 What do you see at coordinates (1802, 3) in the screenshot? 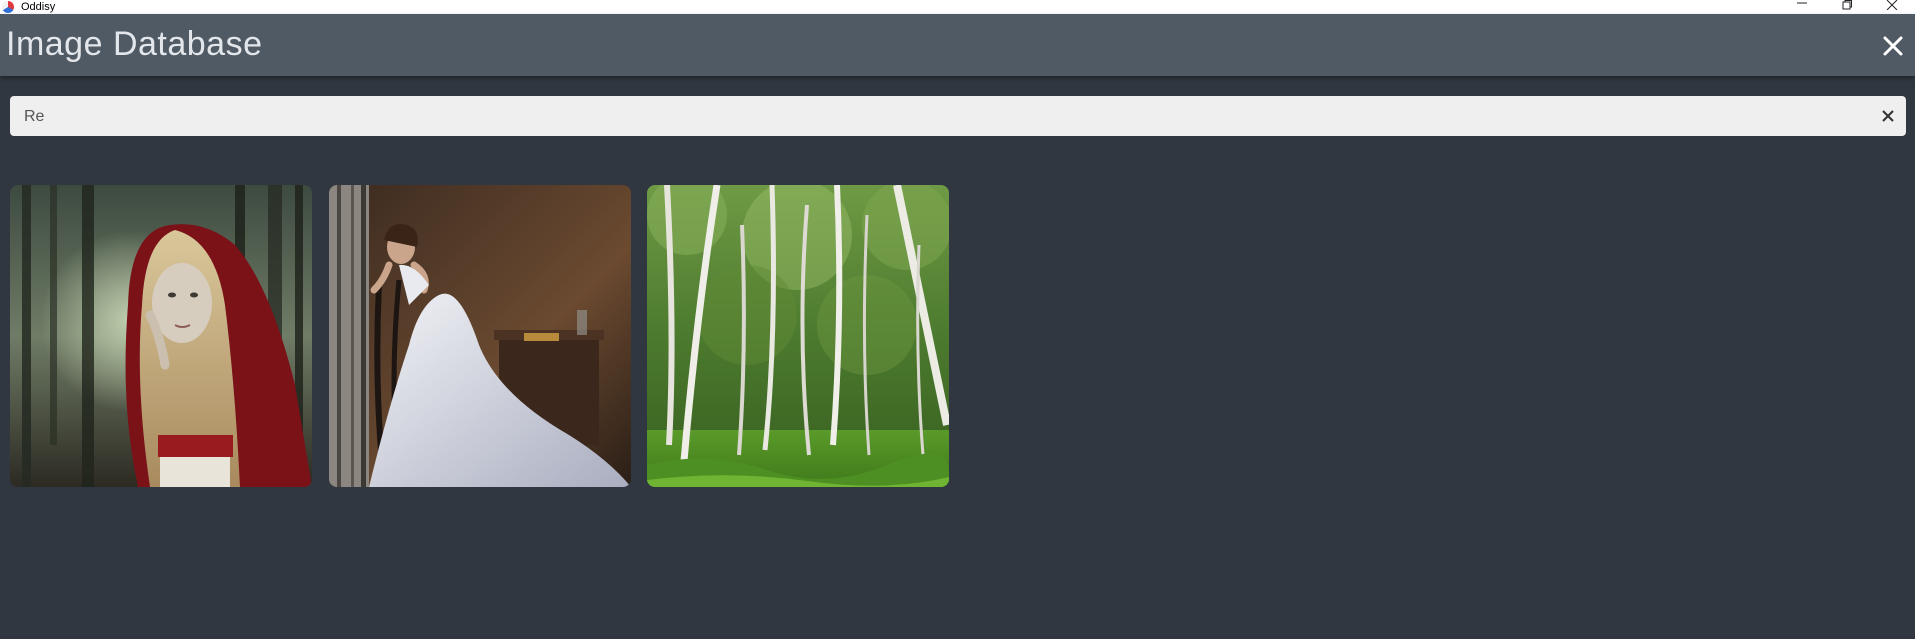
I see `minimize-icon` at bounding box center [1802, 3].